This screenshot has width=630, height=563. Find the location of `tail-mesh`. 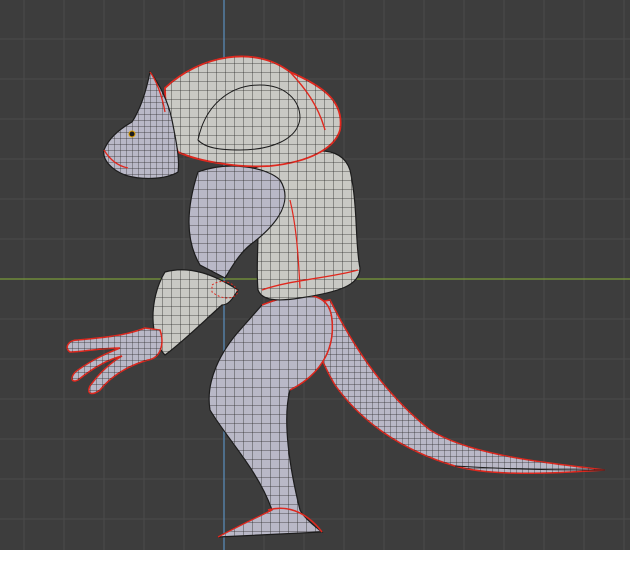

tail-mesh is located at coordinates (455, 387).